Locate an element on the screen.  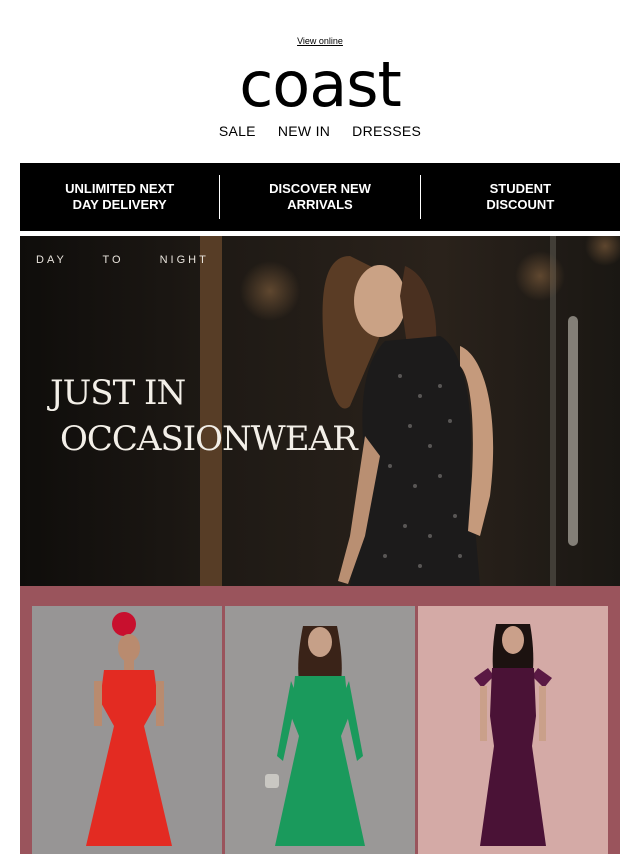
hero-title-line1: JUST IN is located at coordinates (118, 393).